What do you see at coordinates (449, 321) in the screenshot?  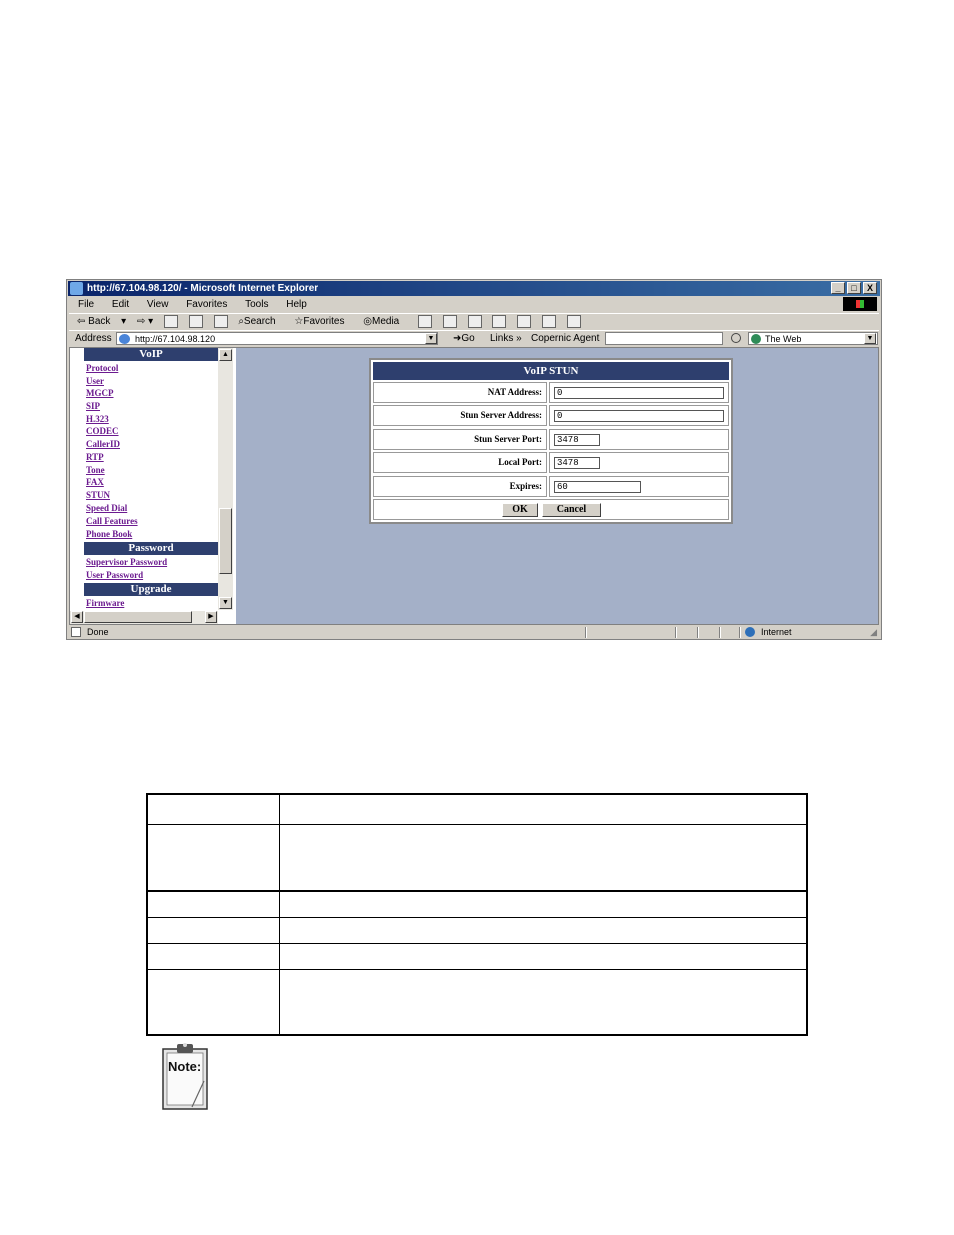 I see `mail-icon` at bounding box center [449, 321].